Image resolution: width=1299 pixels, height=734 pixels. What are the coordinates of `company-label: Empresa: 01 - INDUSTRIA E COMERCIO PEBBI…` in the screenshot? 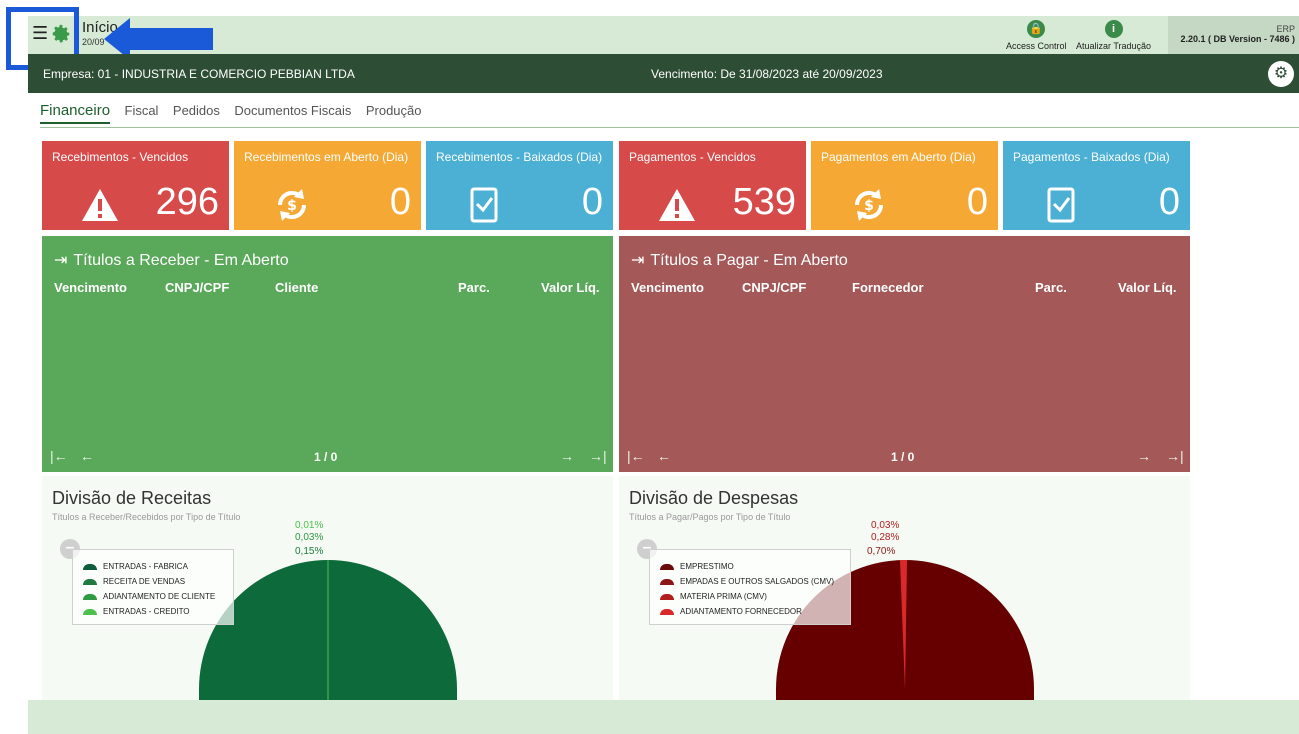 It's located at (199, 74).